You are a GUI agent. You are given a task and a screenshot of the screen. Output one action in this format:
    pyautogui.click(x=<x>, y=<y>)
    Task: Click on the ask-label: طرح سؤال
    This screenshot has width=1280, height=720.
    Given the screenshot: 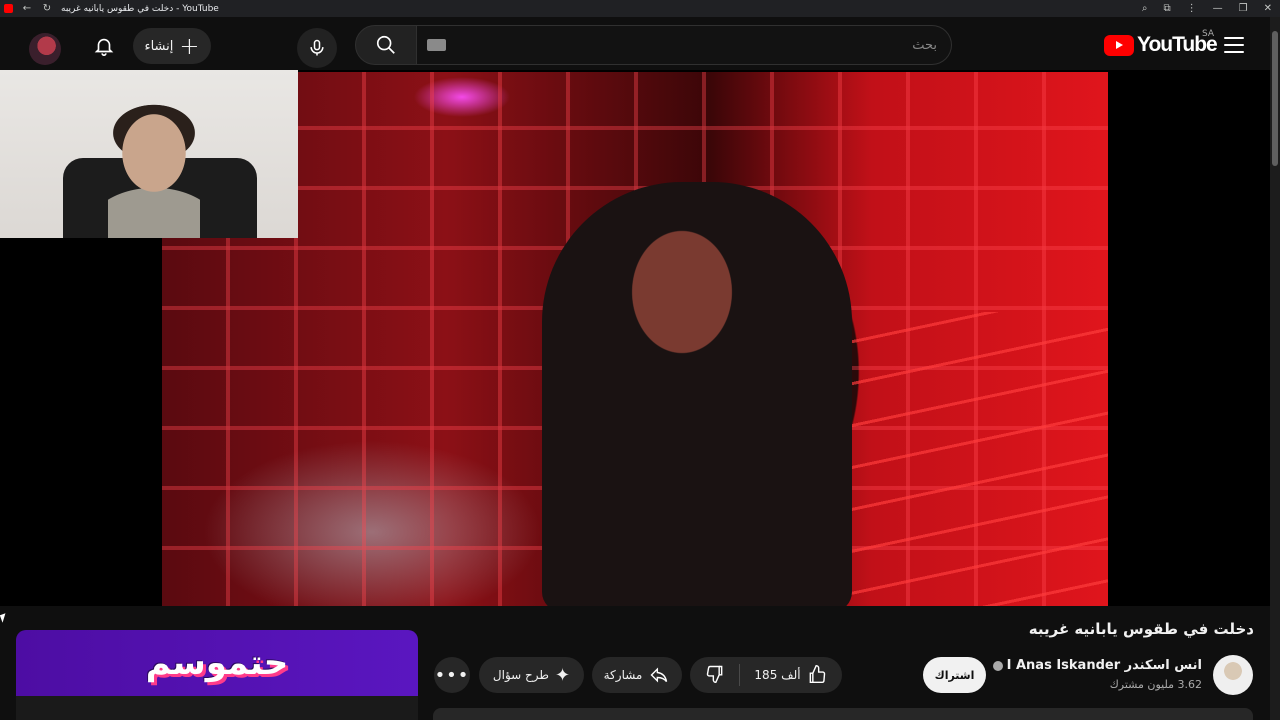 What is the action you would take?
    pyautogui.click(x=520, y=675)
    